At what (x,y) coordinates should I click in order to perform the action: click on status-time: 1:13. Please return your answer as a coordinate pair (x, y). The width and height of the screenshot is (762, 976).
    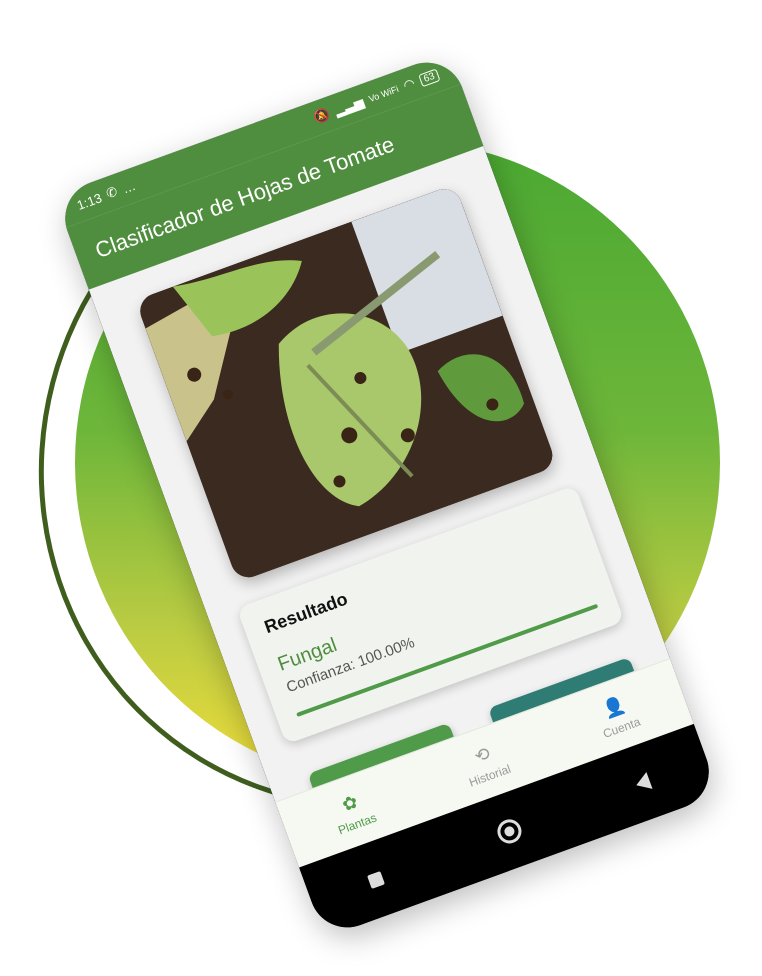
    Looking at the image, I should click on (89, 201).